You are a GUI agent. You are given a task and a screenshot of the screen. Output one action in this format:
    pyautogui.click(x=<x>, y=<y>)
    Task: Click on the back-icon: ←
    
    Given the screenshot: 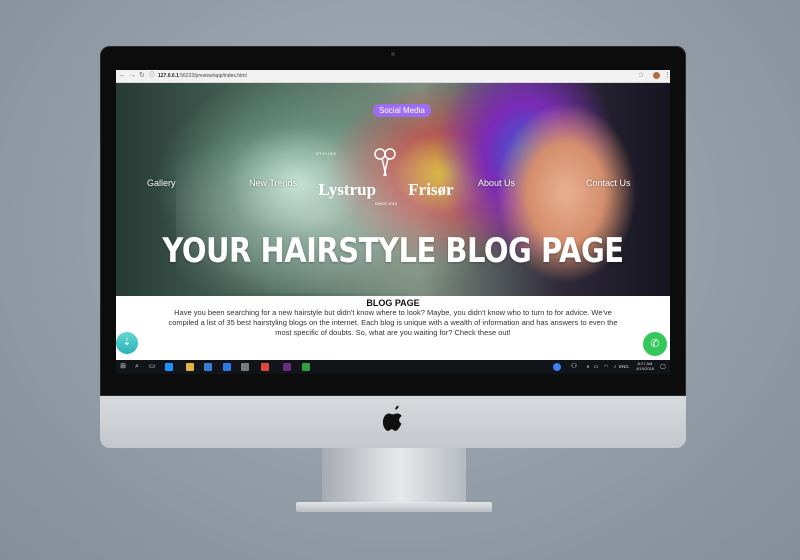 What is the action you would take?
    pyautogui.click(x=122, y=76)
    